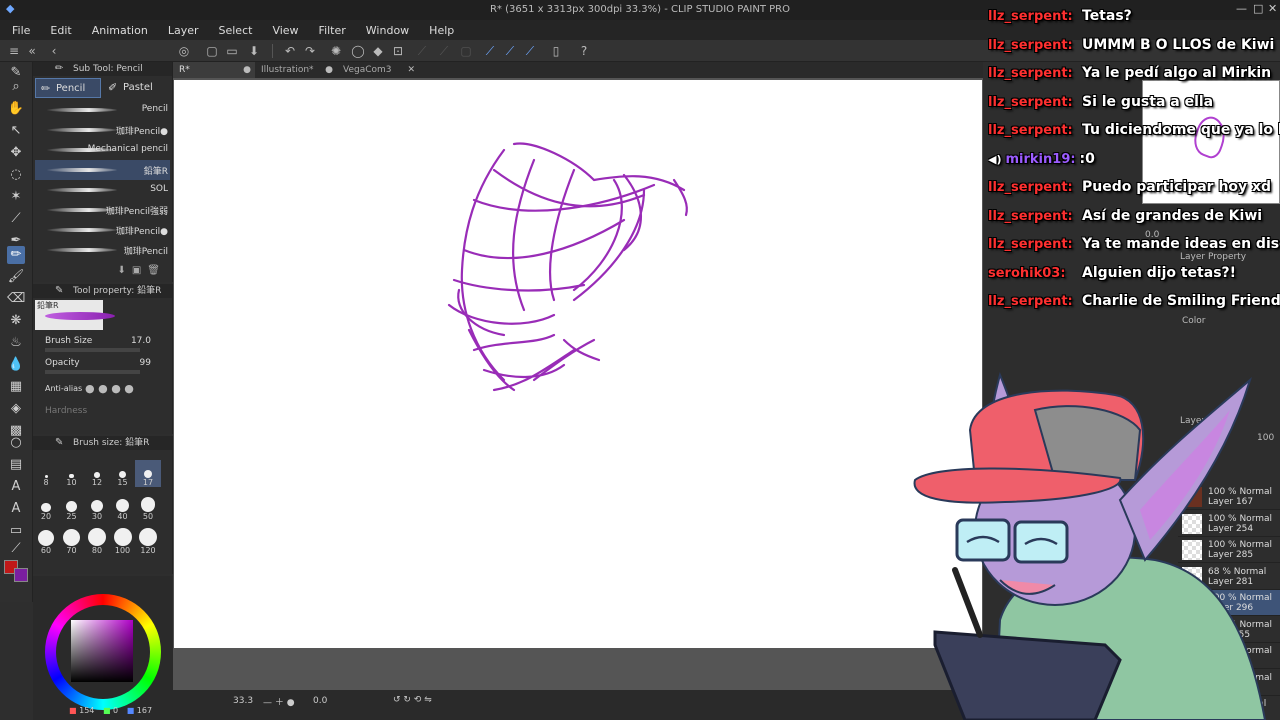  Describe the element at coordinates (141, 341) in the screenshot. I see `brush-size-value: 17.0` at that location.